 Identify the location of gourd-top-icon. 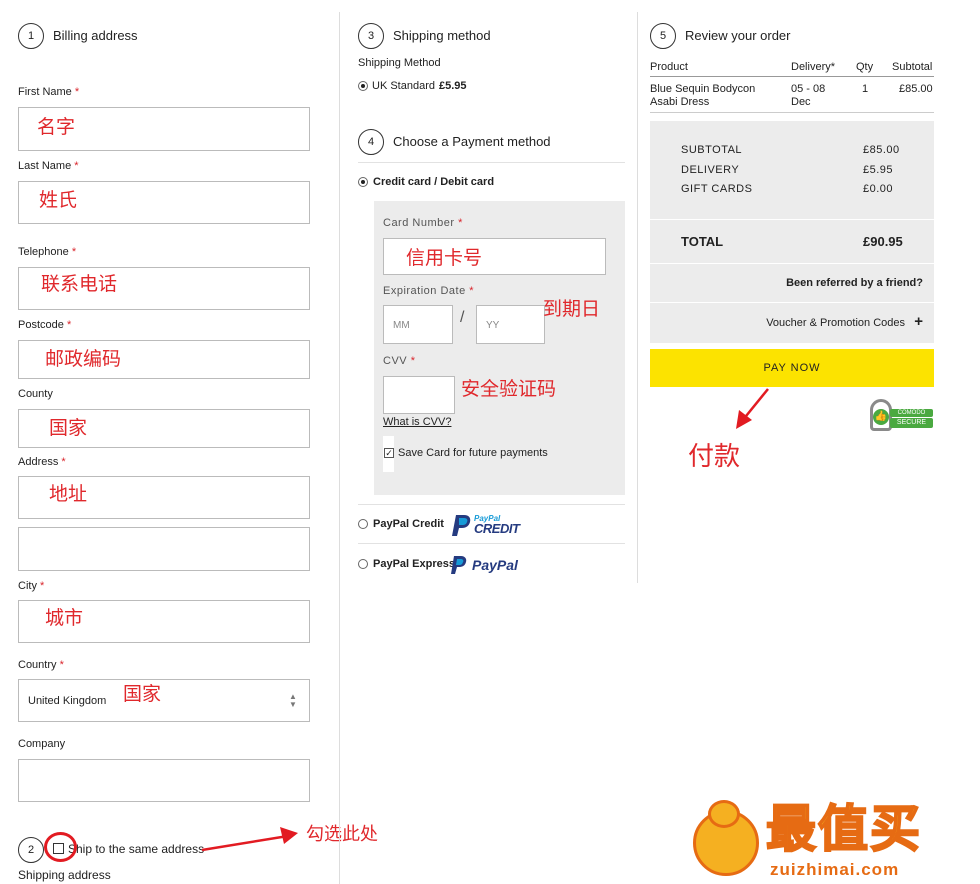
(724, 814).